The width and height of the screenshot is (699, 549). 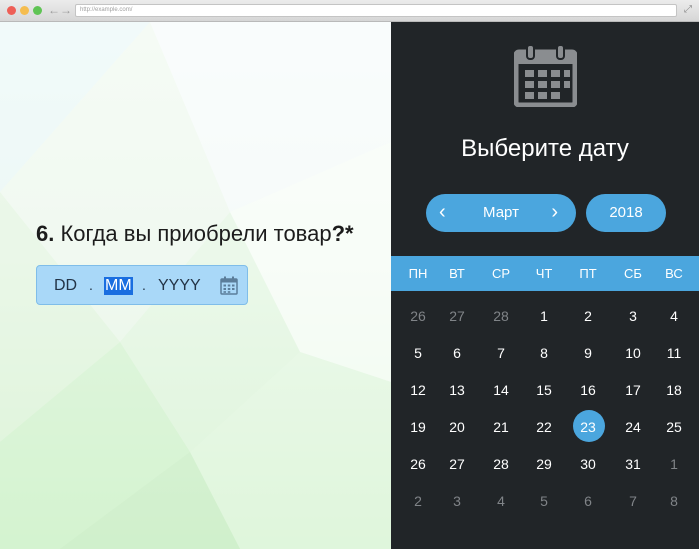 What do you see at coordinates (544, 390) in the screenshot?
I see `day-cell: 15` at bounding box center [544, 390].